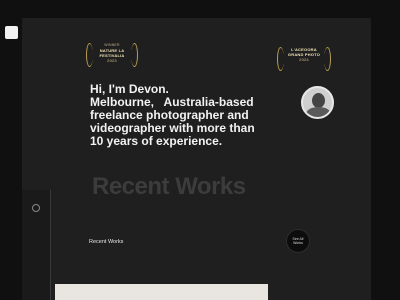 This screenshot has height=300, width=400. Describe the element at coordinates (156, 141) in the screenshot. I see `intro-line: 10 years of experience.` at that location.